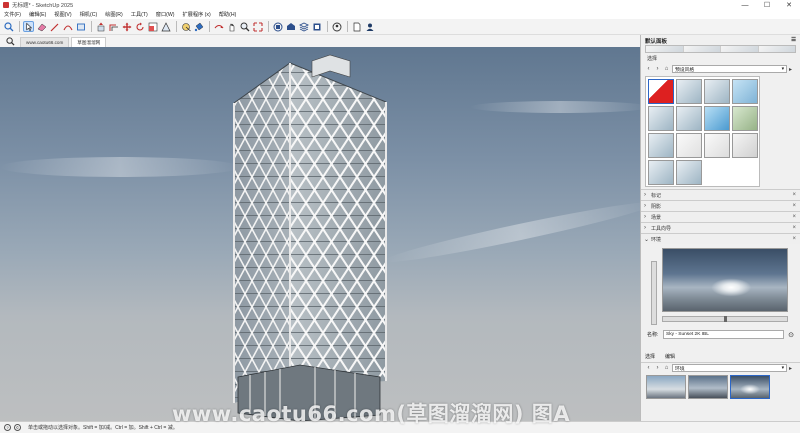 This screenshot has height=433, width=800. Describe the element at coordinates (720, 227) in the screenshot. I see `tray-instructor: › 工具向导 ×` at that location.